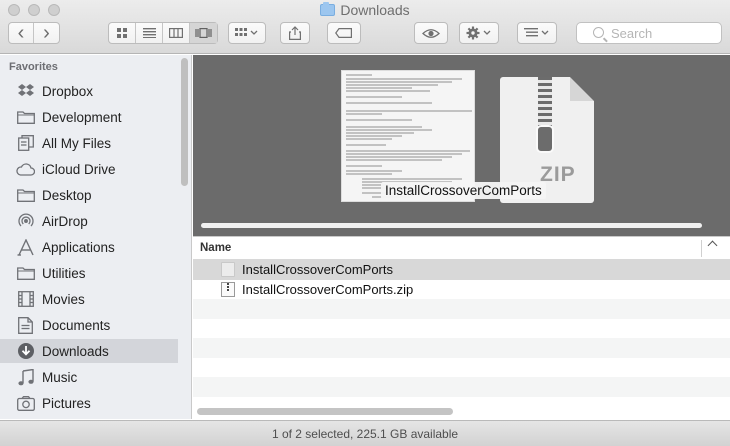 The width and height of the screenshot is (730, 446). I want to click on sidebar-item-airdrop: AirDrop, so click(89, 221).